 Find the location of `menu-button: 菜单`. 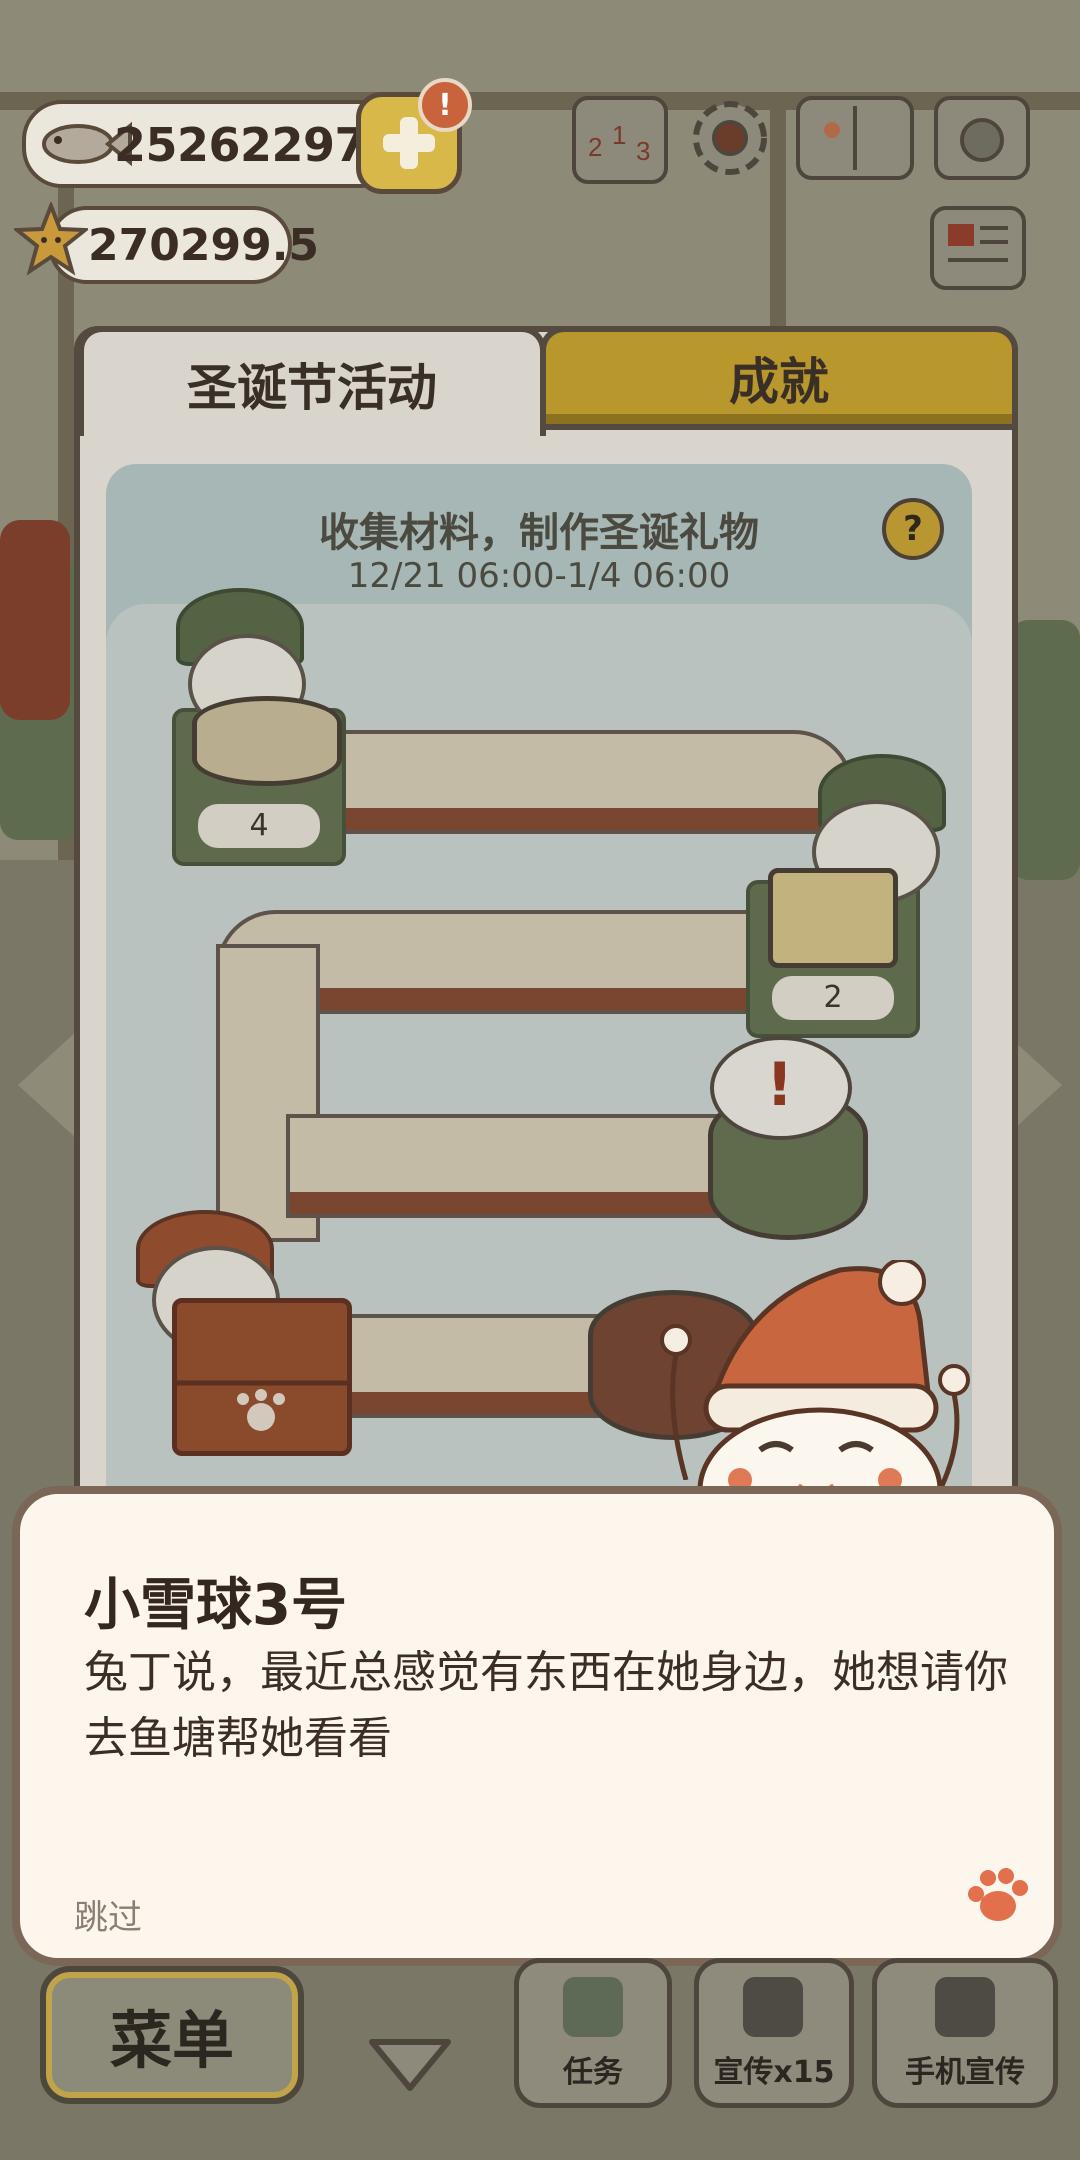

menu-button: 菜单 is located at coordinates (172, 2035).